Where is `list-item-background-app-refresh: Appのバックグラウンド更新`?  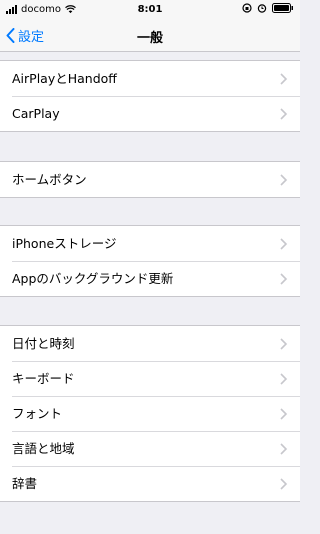 list-item-background-app-refresh: Appのバックグラウンド更新 is located at coordinates (150, 278).